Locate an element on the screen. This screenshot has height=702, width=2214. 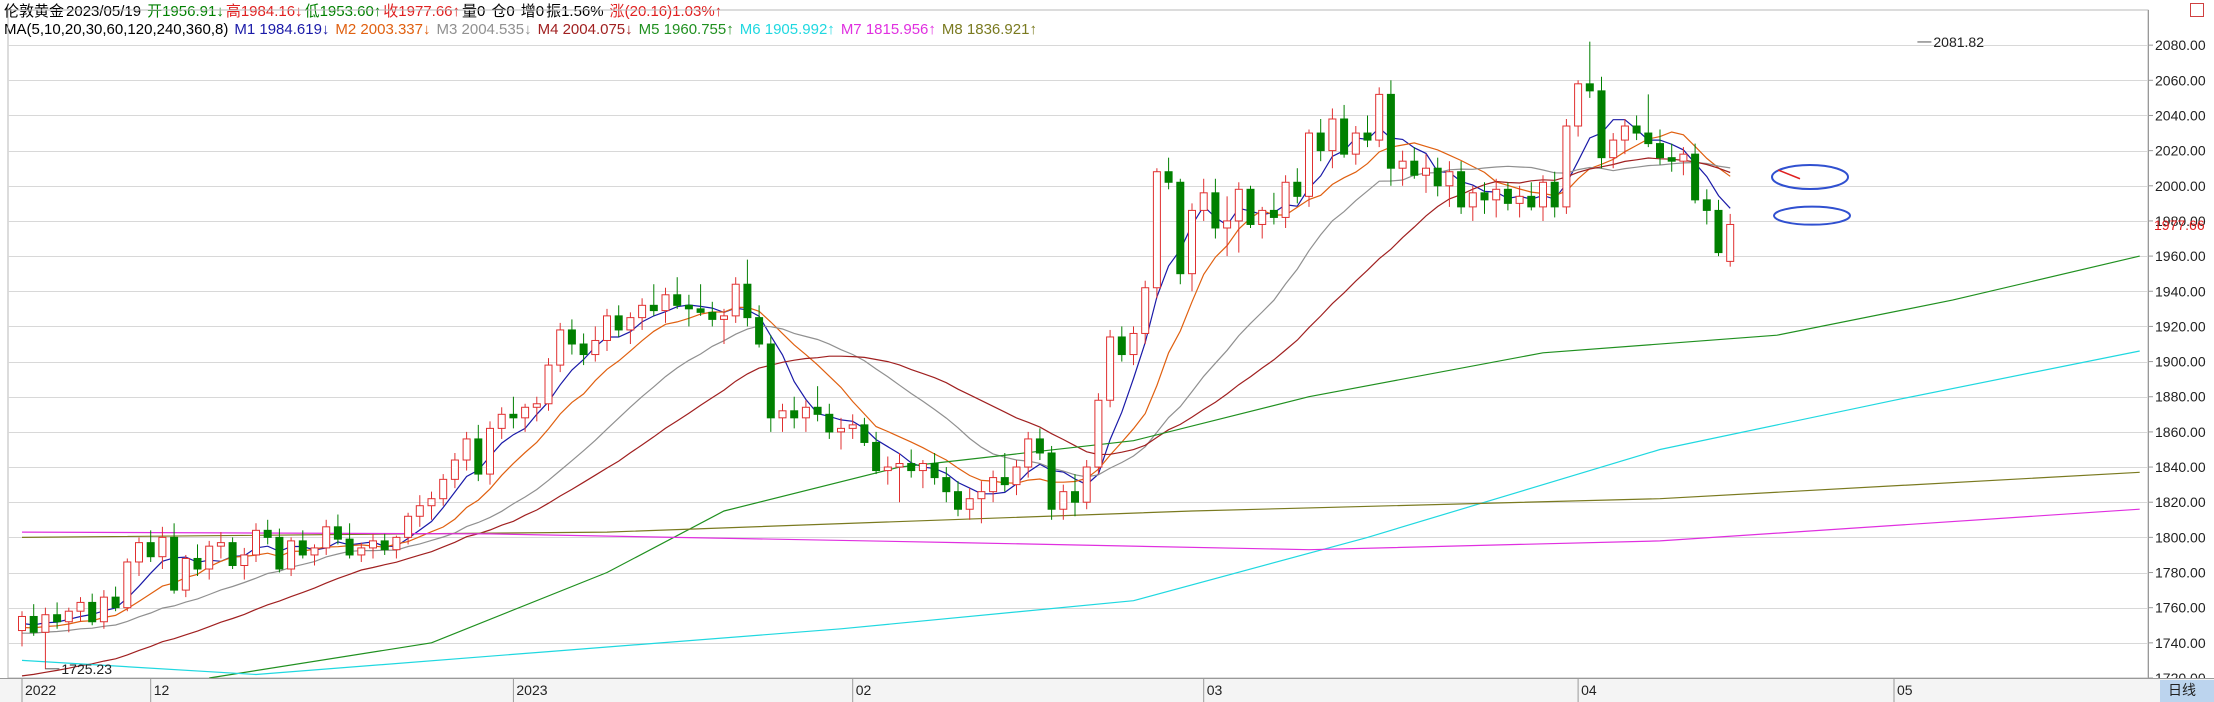
x-tick-label: 12 is located at coordinates (162, 690).